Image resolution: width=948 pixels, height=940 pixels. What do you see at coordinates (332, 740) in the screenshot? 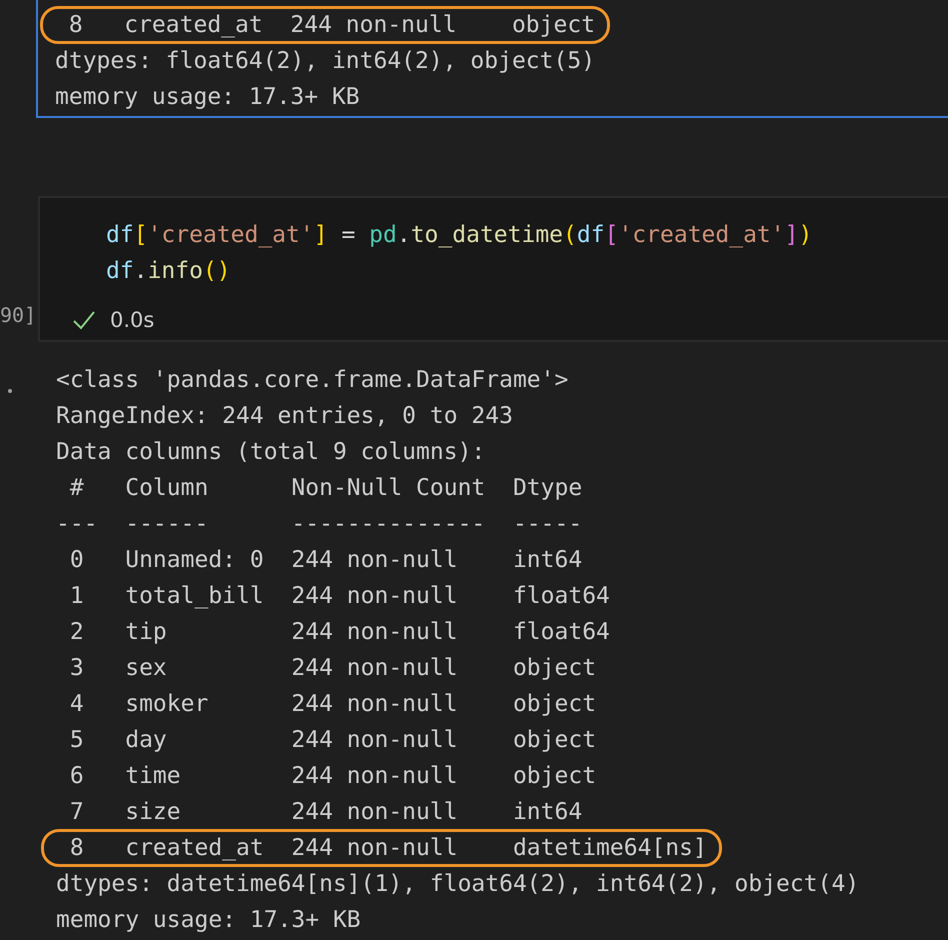
I see `output-line: 5 day 244 non-null object` at bounding box center [332, 740].